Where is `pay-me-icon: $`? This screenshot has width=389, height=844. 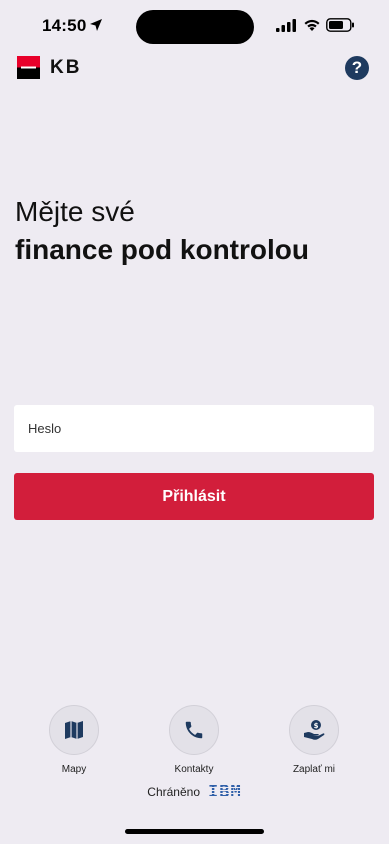
pay-me-icon: $ is located at coordinates (314, 730).